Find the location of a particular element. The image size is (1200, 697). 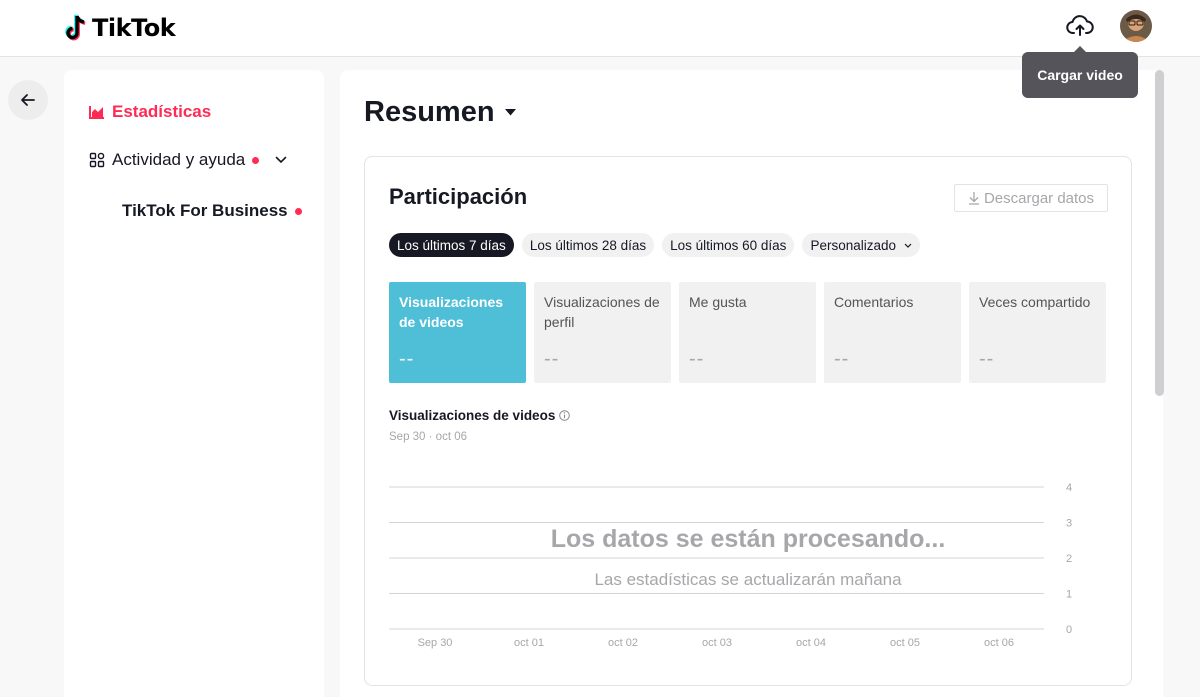

info-icon is located at coordinates (565, 415).